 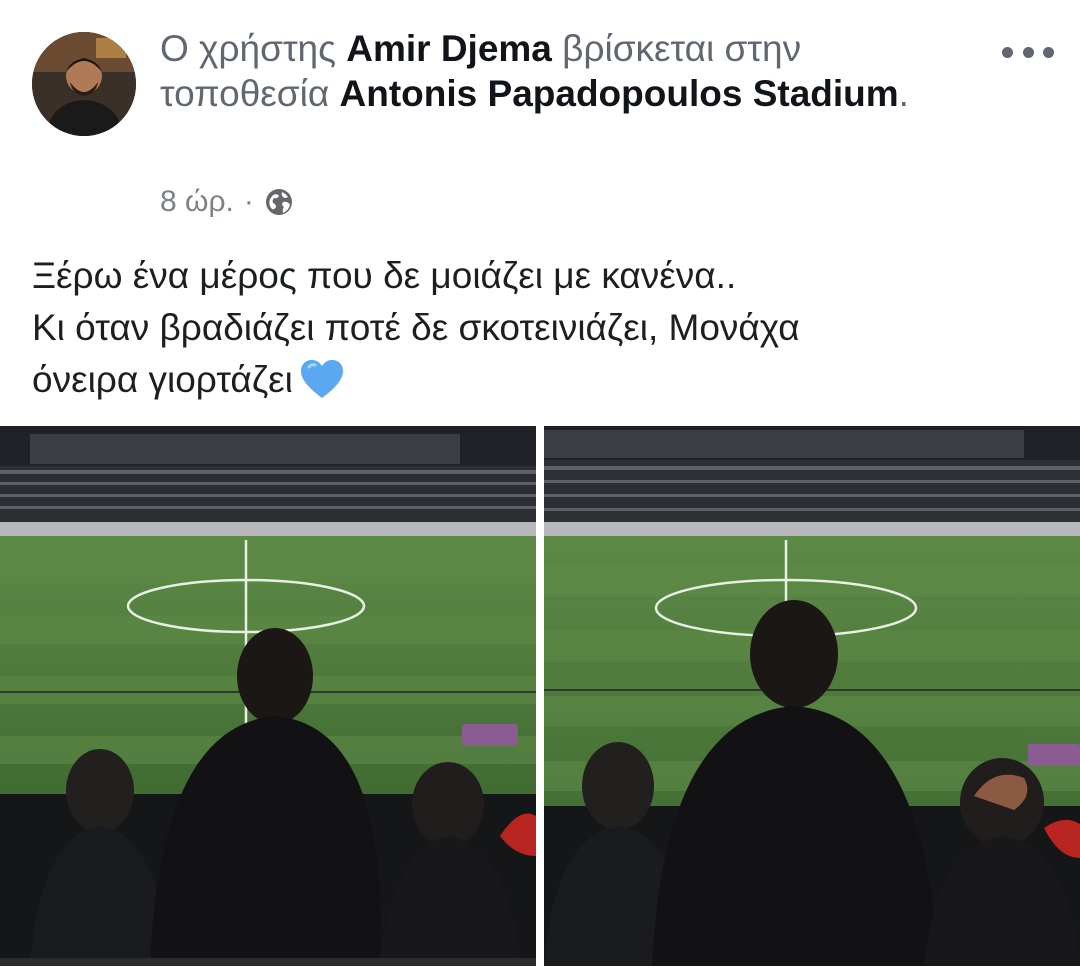 I want to click on post-meta: 8 ώρ. ·, so click(x=227, y=202).